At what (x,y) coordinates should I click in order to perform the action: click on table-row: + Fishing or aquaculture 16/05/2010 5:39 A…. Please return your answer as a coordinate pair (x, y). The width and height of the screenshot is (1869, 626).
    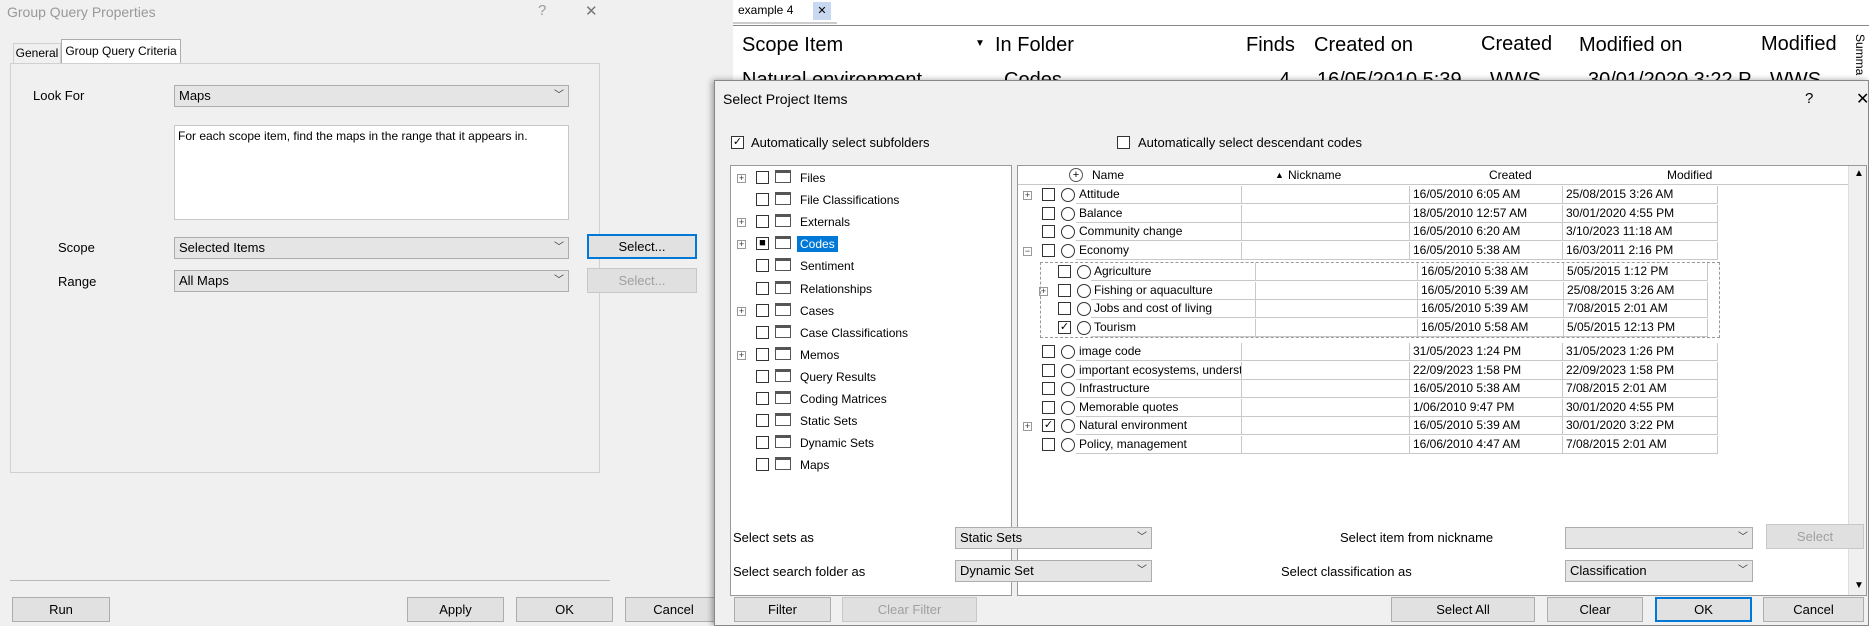
    Looking at the image, I should click on (1433, 290).